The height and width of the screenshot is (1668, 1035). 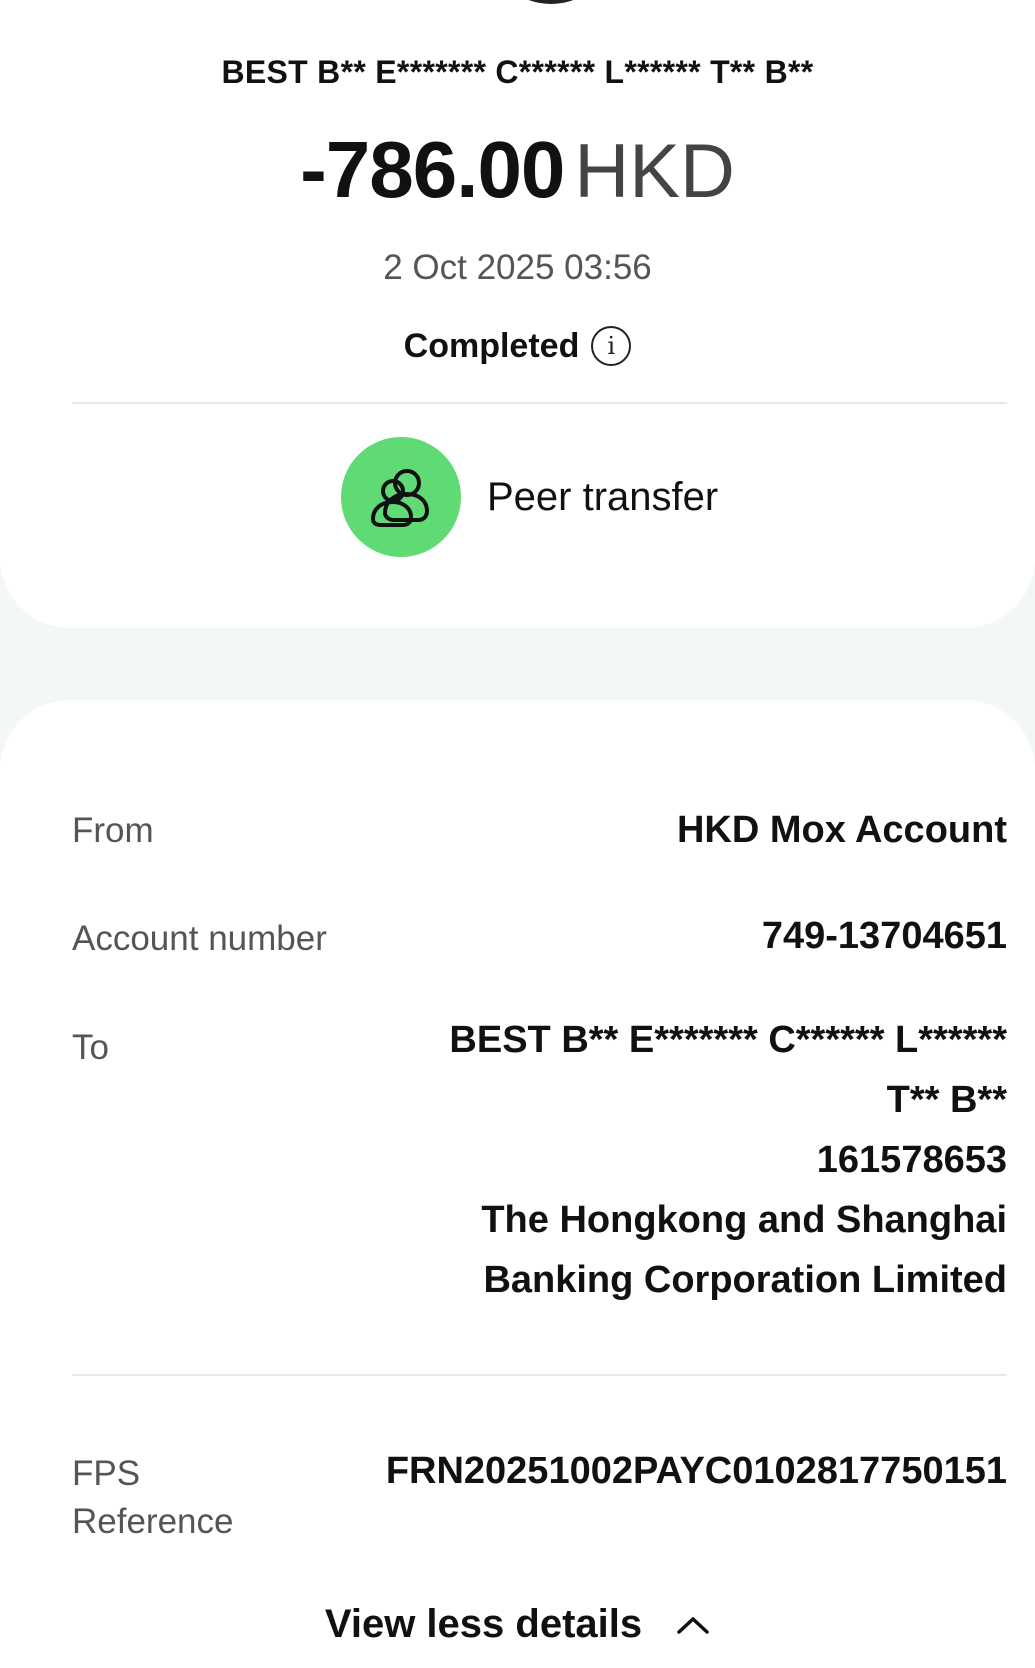 I want to click on avatar, so click(x=551, y=2).